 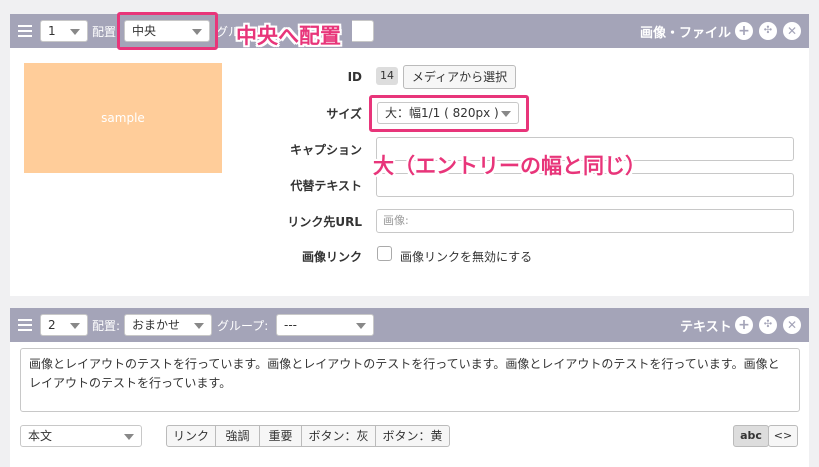 I want to click on image-link-label: 画像リンク, so click(x=331, y=257).